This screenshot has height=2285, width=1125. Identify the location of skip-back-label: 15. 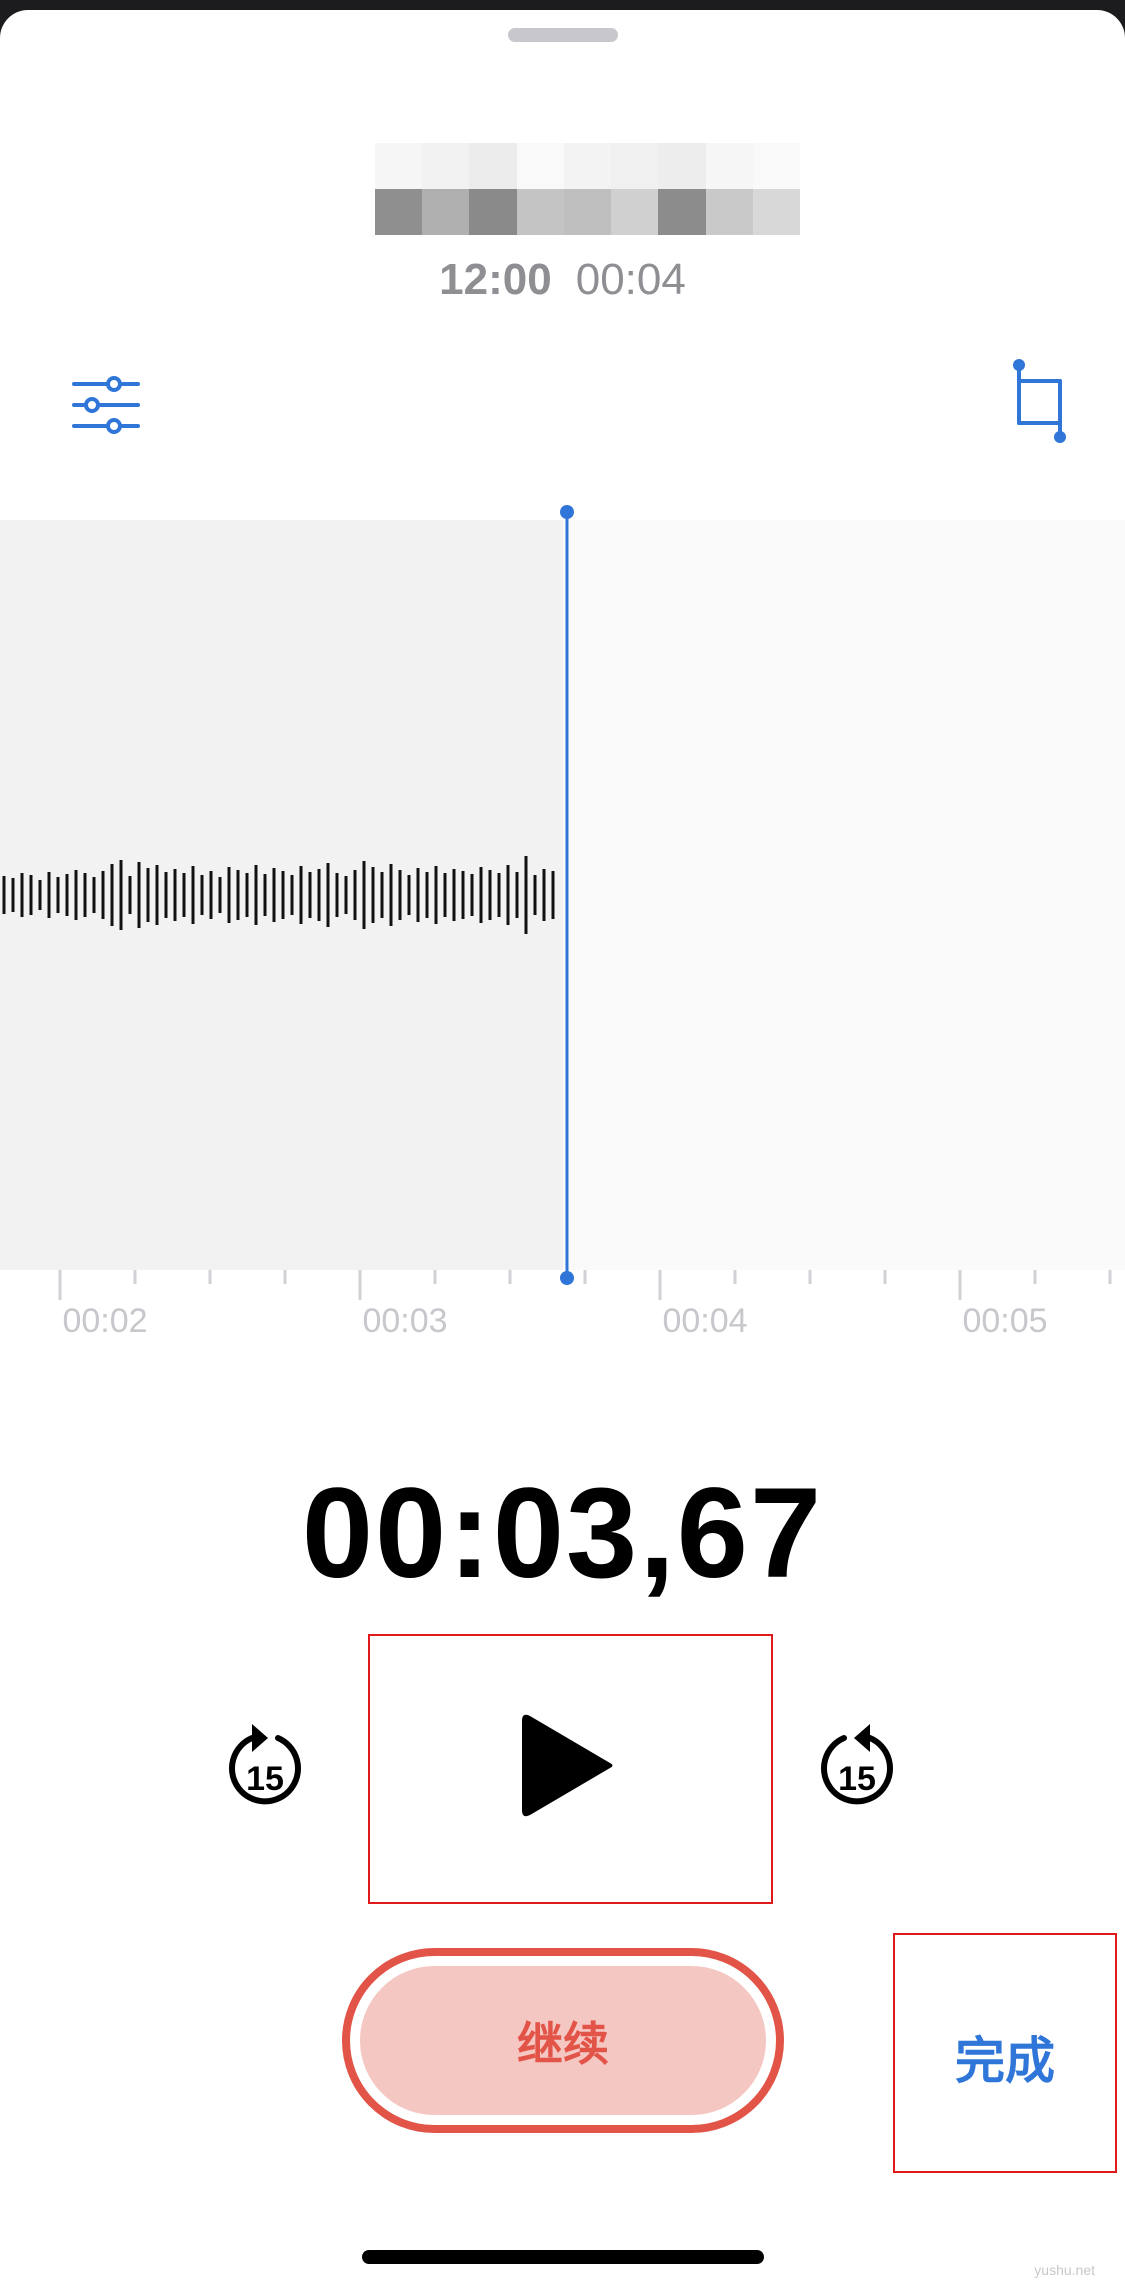
(265, 1779).